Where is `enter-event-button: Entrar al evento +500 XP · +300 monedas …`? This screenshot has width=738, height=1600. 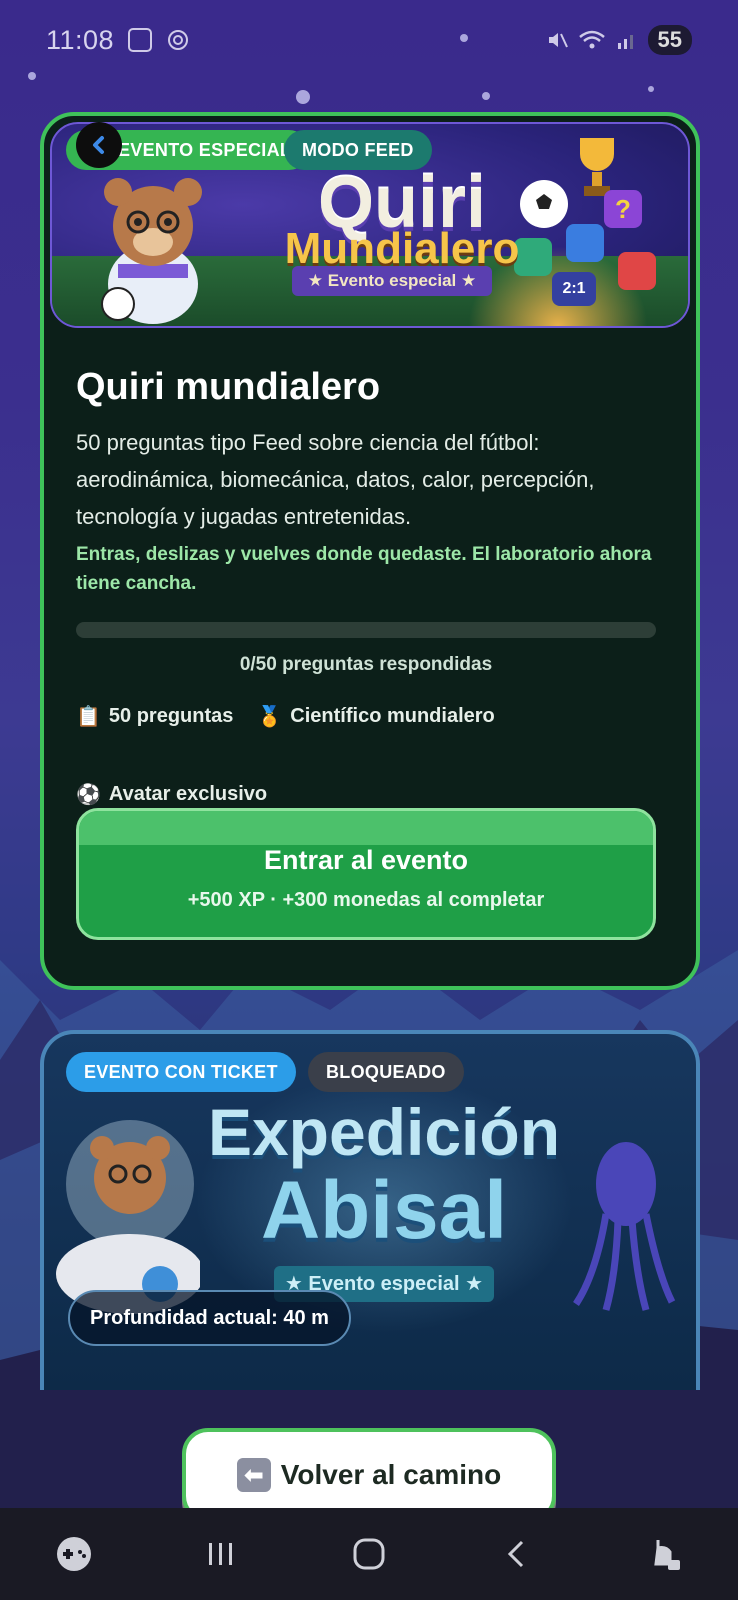 enter-event-button: Entrar al evento +500 XP · +300 monedas … is located at coordinates (366, 874).